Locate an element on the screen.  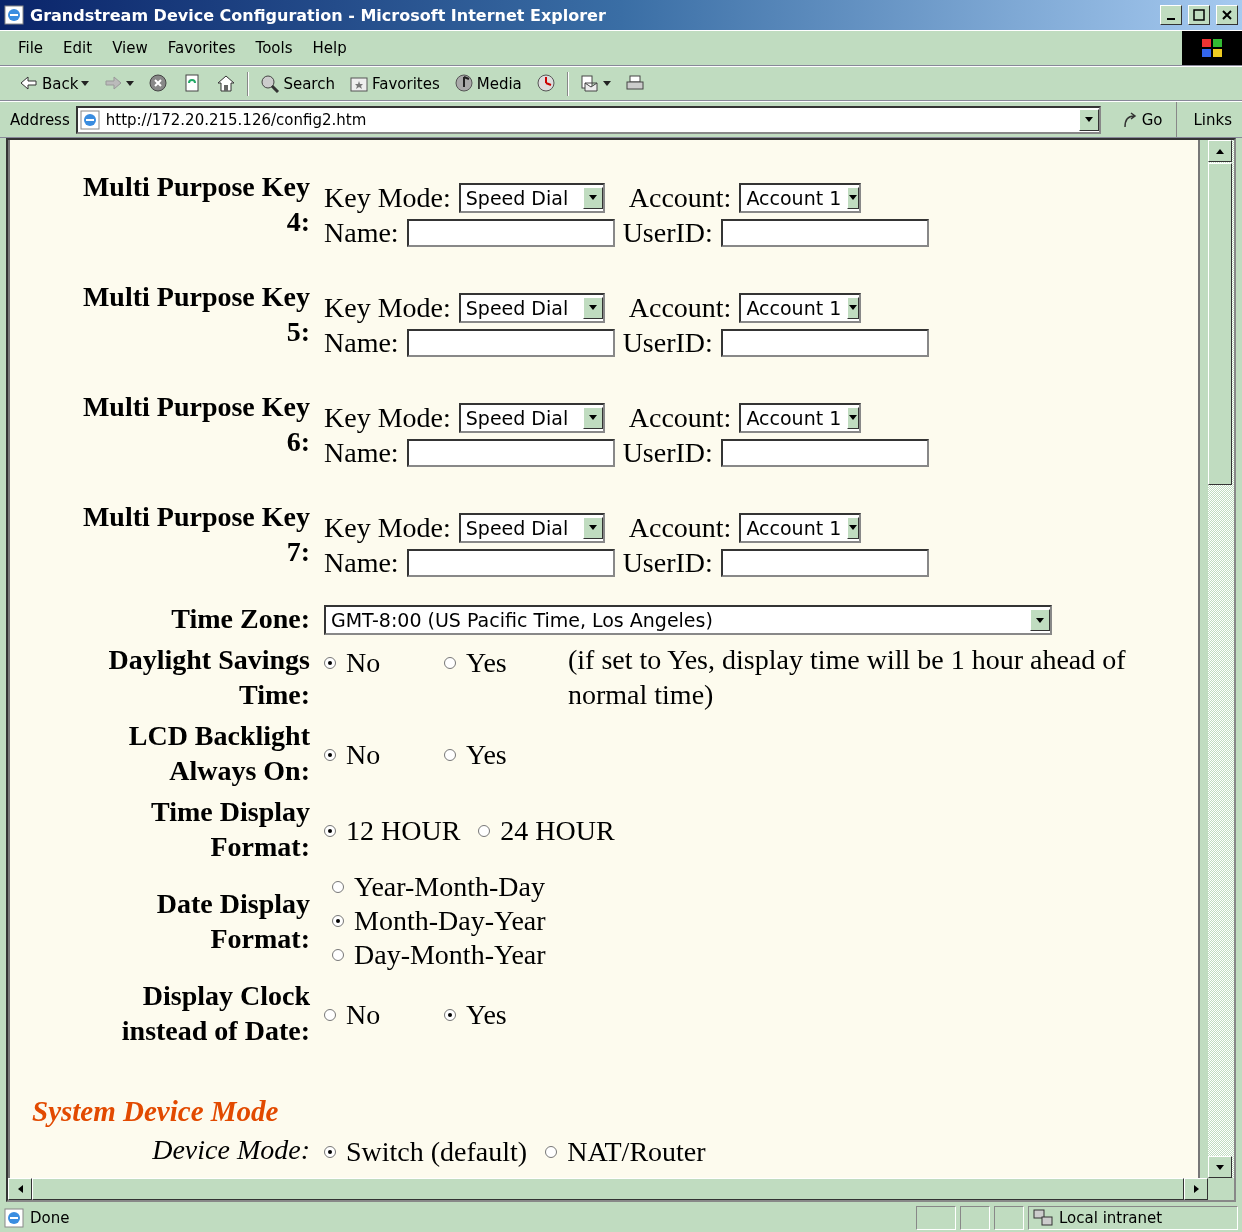
horizontal-scrollbar is located at coordinates (608, 1189).